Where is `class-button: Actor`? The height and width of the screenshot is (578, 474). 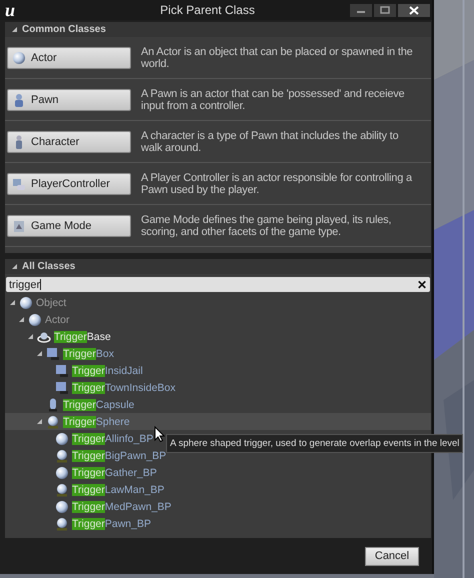
class-button: Actor is located at coordinates (69, 57).